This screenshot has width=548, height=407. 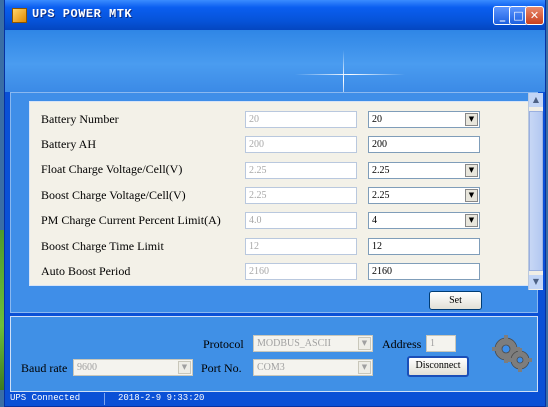 What do you see at coordinates (223, 344) in the screenshot?
I see `protocol-label: Protocol` at bounding box center [223, 344].